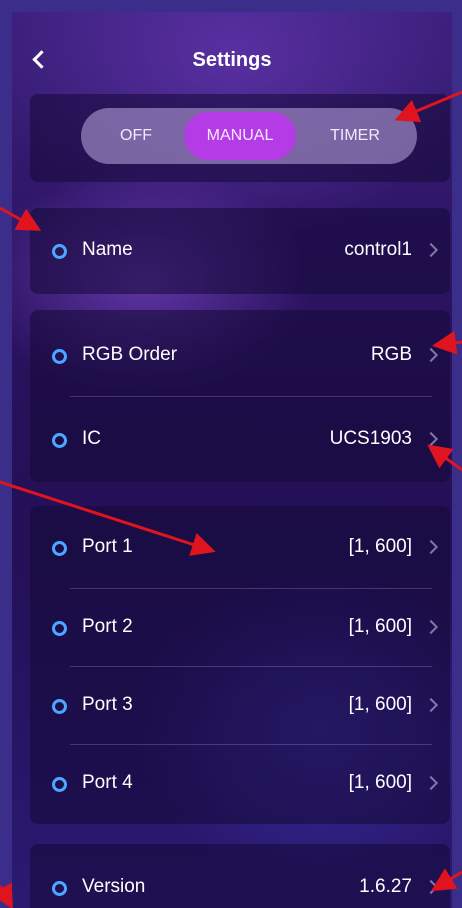  I want to click on port-2-row: Port 2 [1, 600], so click(240, 628).